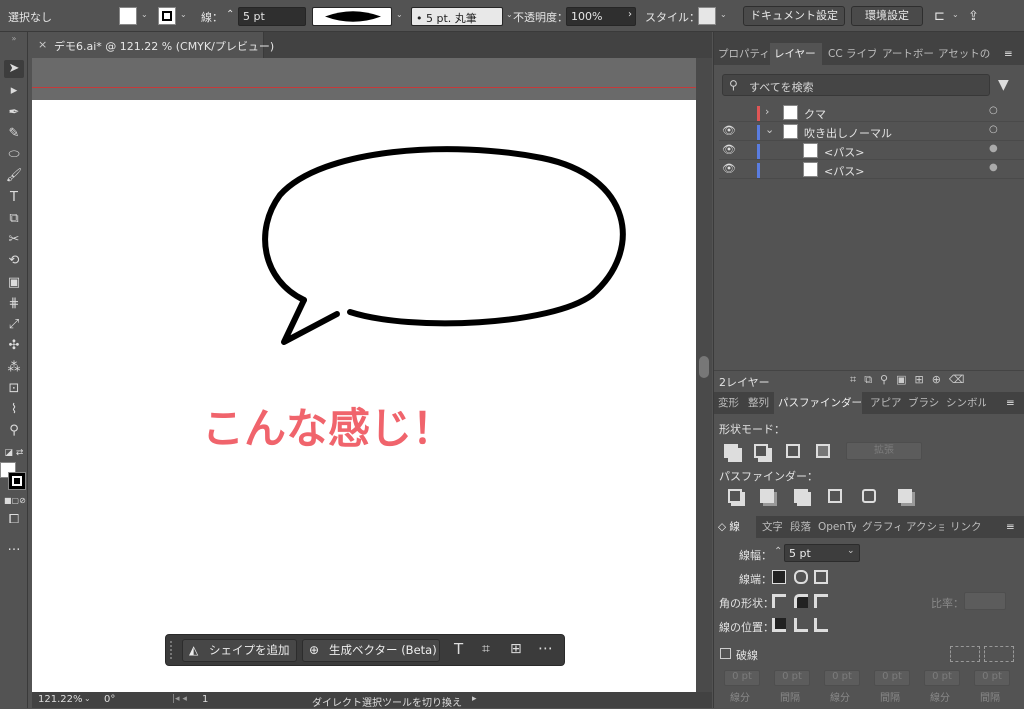  Describe the element at coordinates (14, 520) in the screenshot. I see `screen-mode-icon: ⧠` at that location.